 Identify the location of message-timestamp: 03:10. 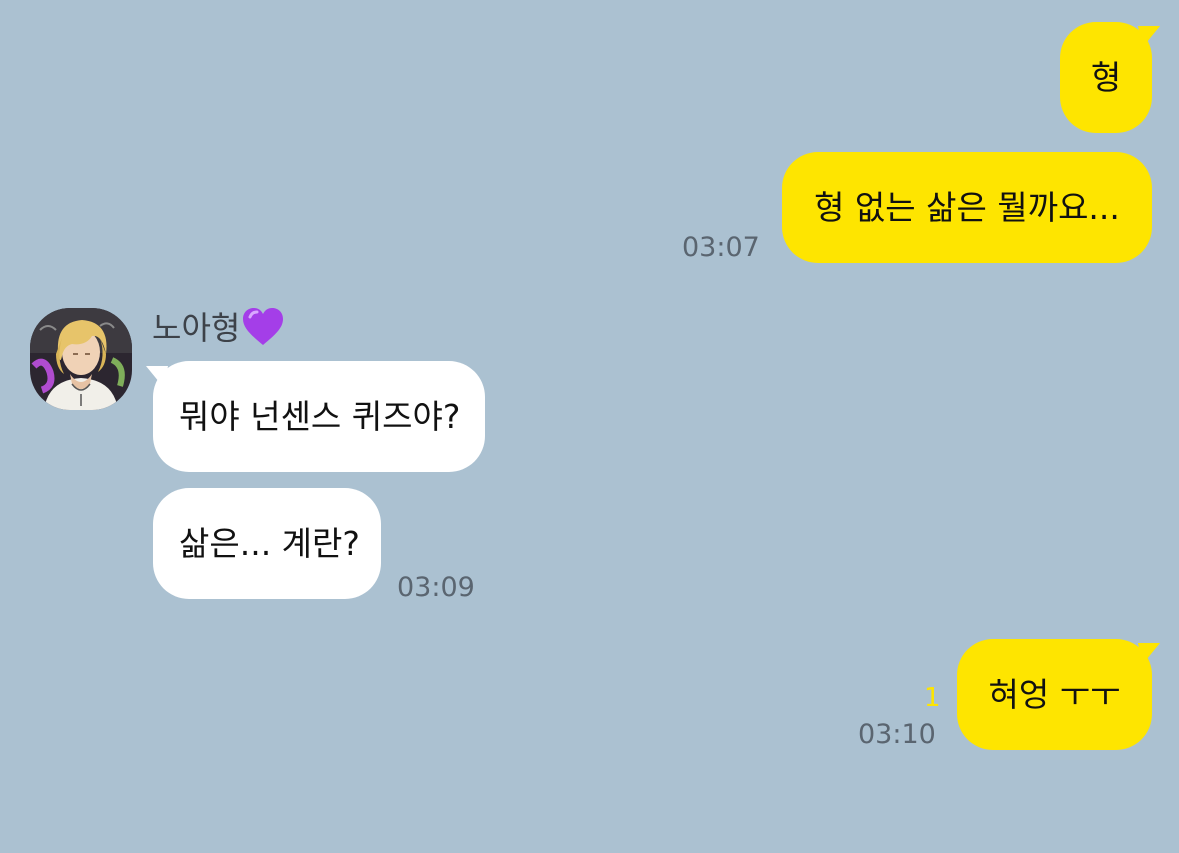
(897, 734).